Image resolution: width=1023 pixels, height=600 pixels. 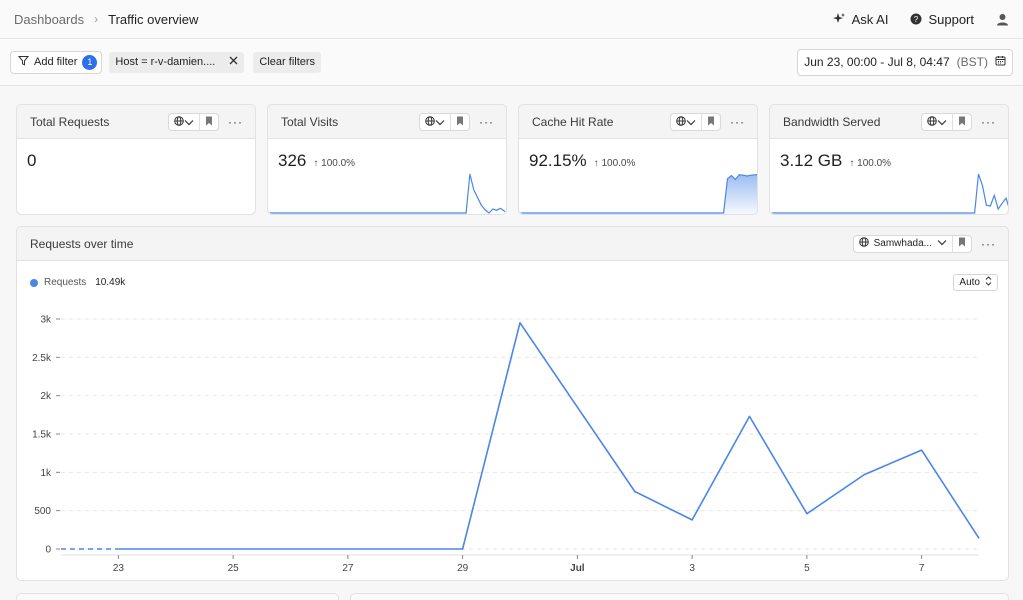 What do you see at coordinates (972, 62) in the screenshot?
I see `timezone-label: (BST)` at bounding box center [972, 62].